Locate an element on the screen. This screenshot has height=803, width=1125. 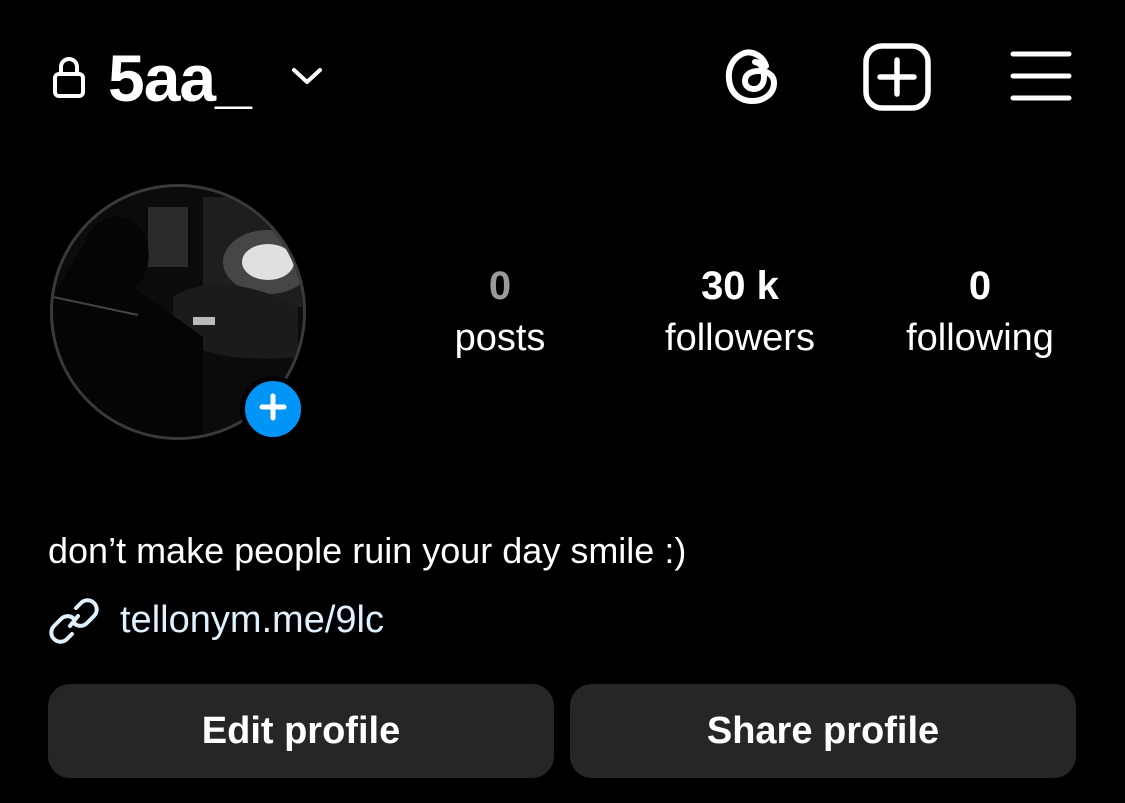
bio-link: tellonym.me/9lc is located at coordinates (252, 620).